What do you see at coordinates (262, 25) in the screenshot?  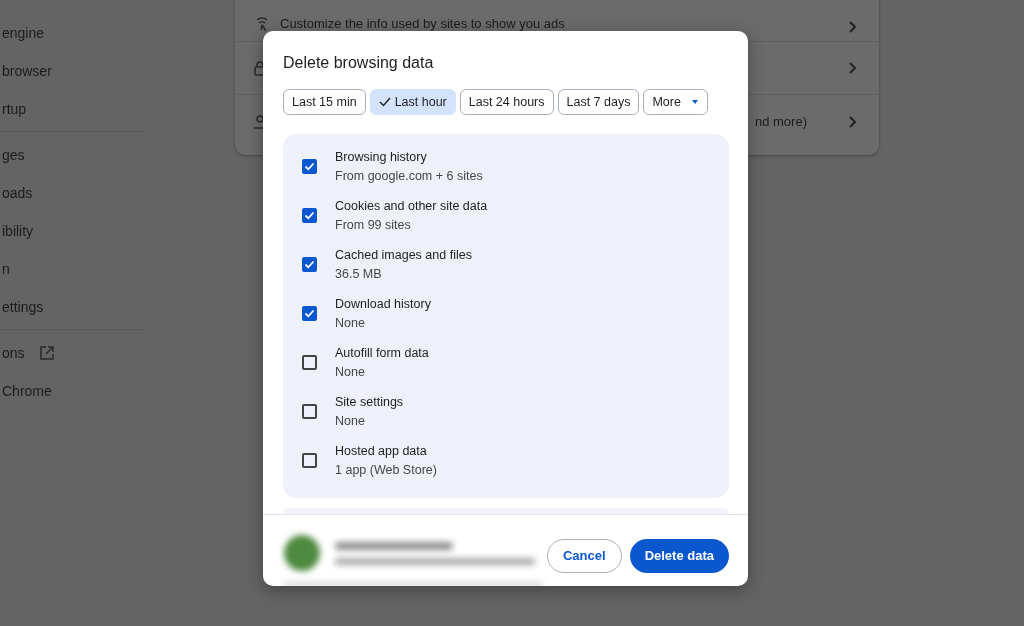 I see `cursor-icon` at bounding box center [262, 25].